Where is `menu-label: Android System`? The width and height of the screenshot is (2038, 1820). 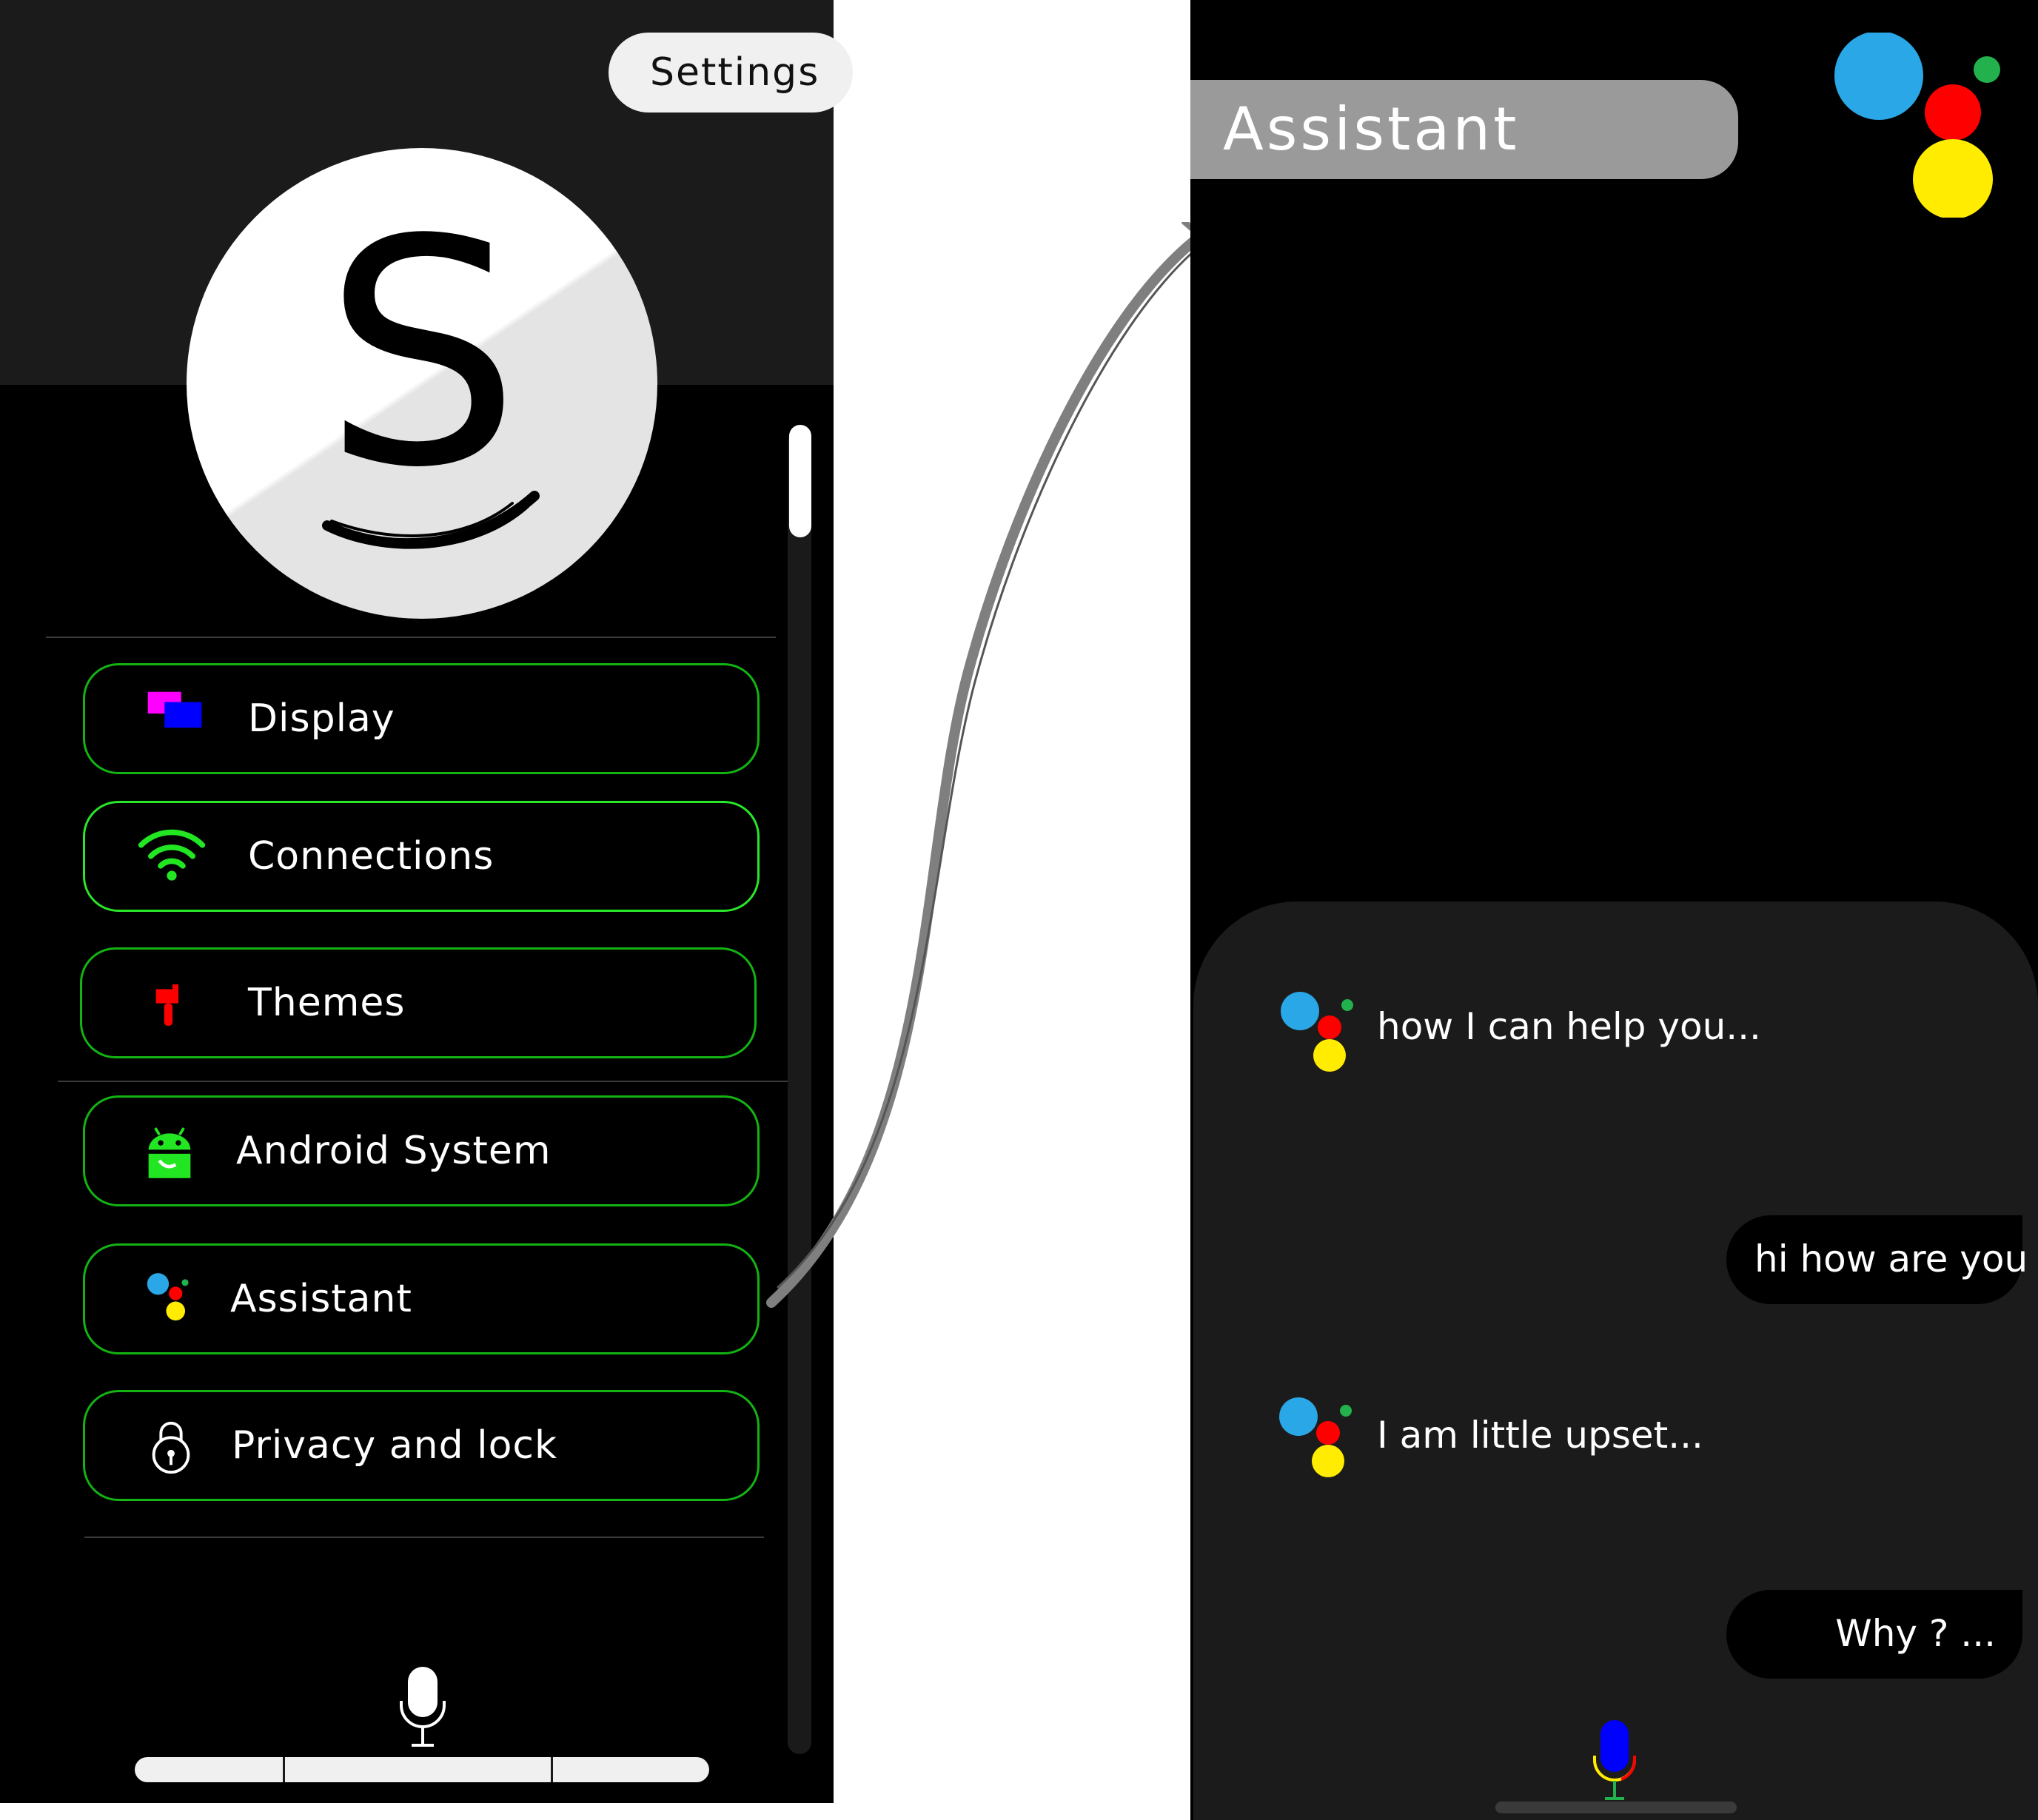
menu-label: Android System is located at coordinates (394, 1151).